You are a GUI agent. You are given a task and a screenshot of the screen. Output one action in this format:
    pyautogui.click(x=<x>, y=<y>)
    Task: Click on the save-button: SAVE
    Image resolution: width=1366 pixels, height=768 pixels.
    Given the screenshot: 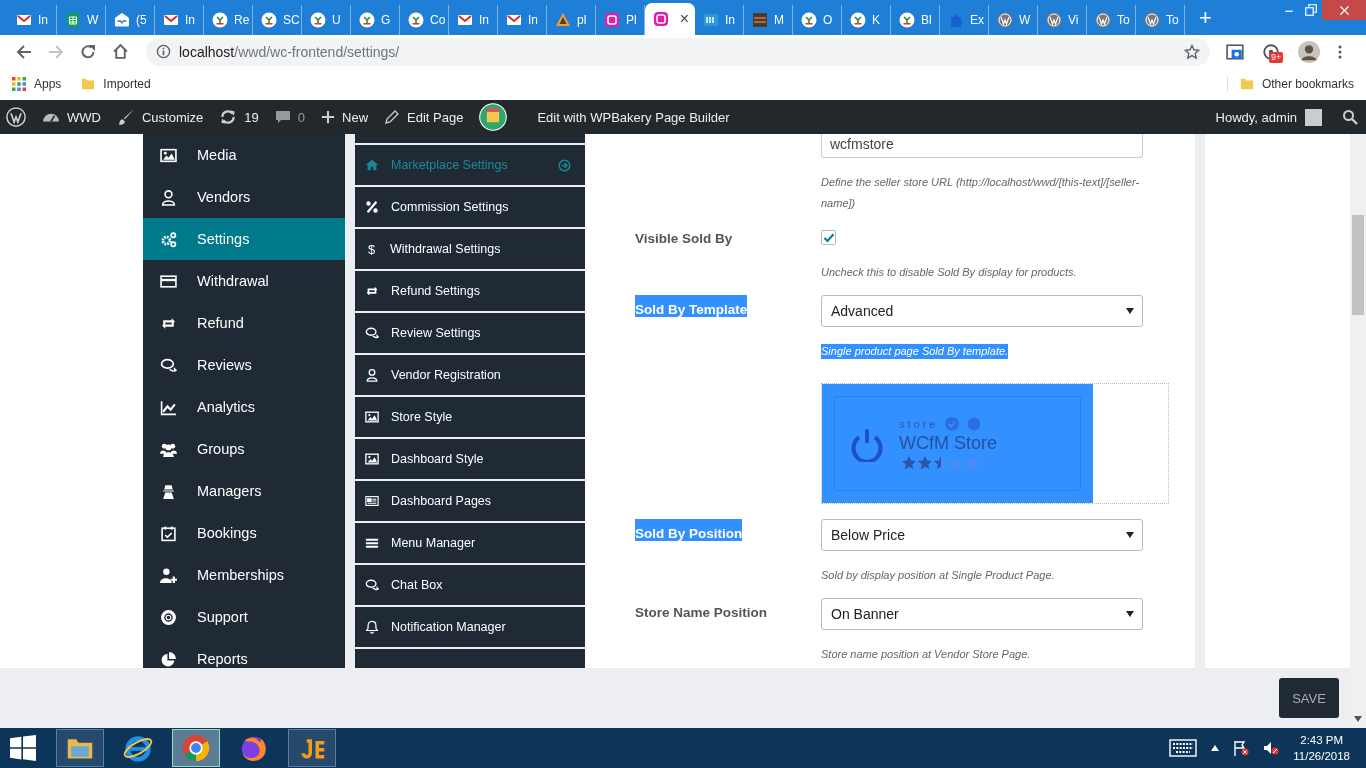 What is the action you would take?
    pyautogui.click(x=1309, y=698)
    